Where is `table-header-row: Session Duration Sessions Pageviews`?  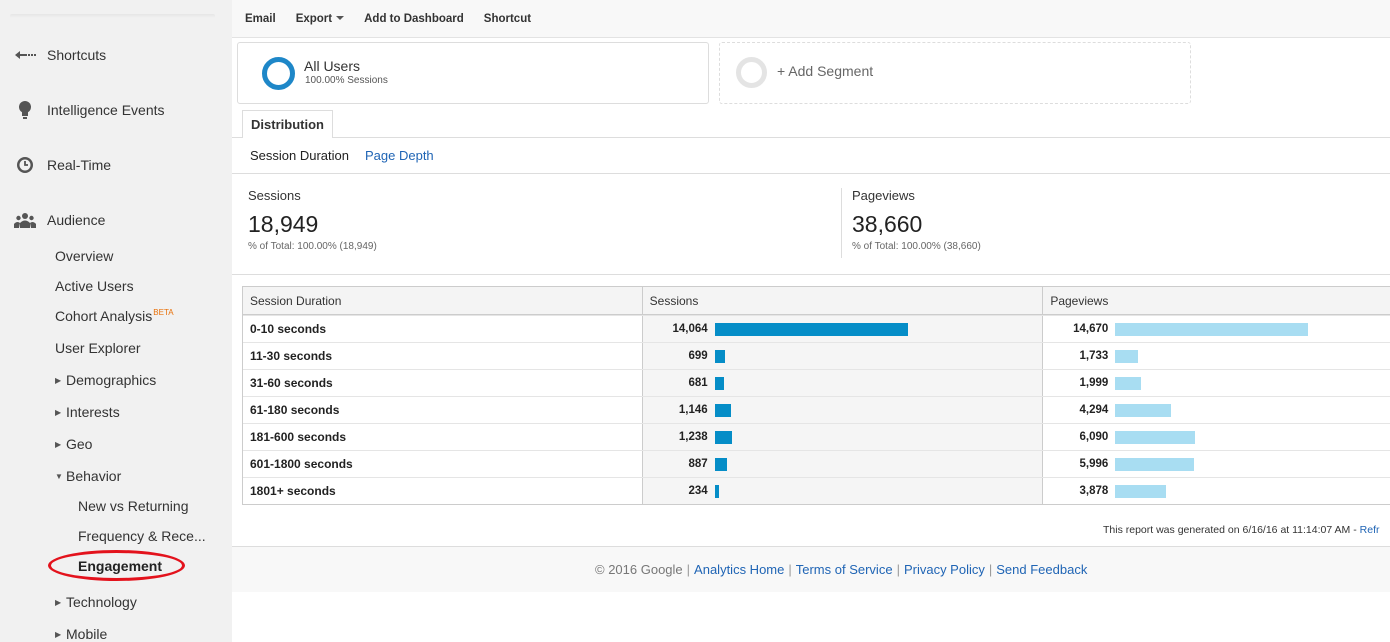 table-header-row: Session Duration Sessions Pageviews is located at coordinates (816, 301).